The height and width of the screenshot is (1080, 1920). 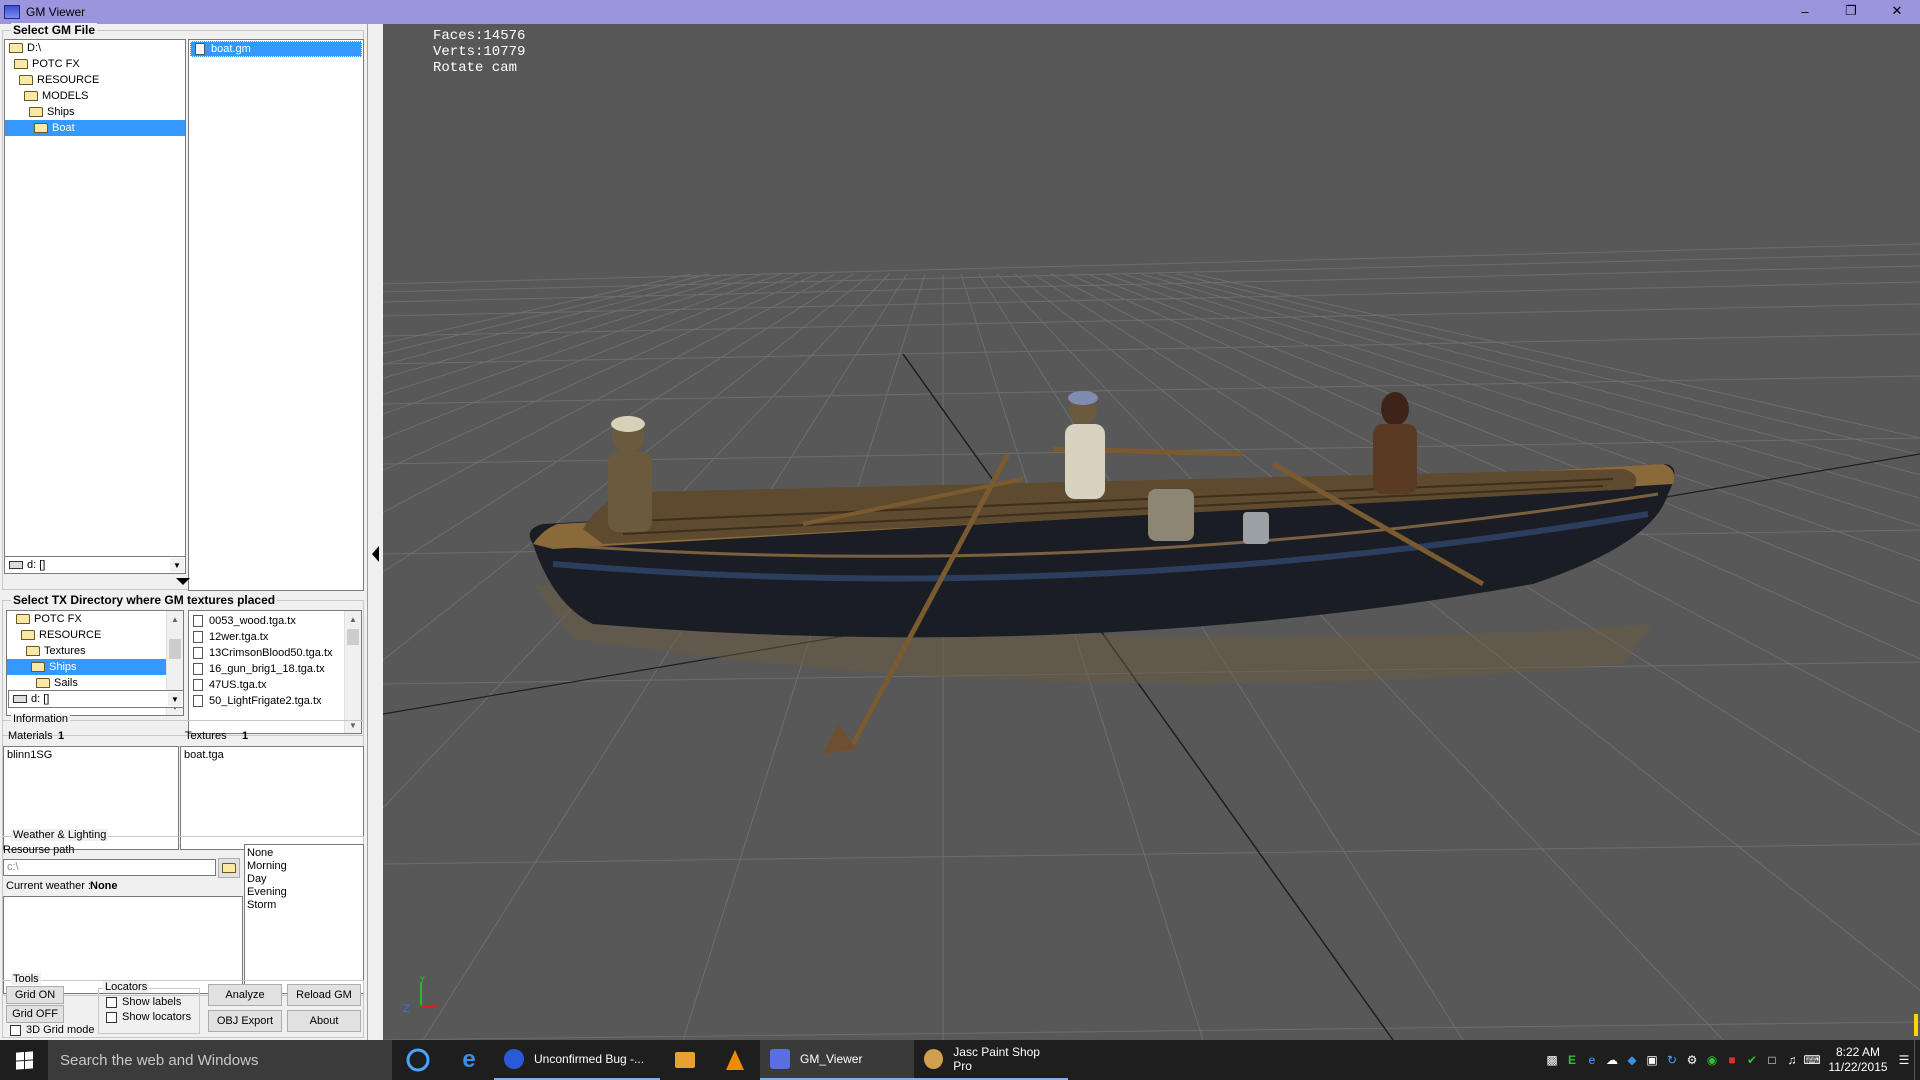 I want to click on taskbar-app-paint-shop: Jasc Paint Shop Pro, so click(x=991, y=1060).